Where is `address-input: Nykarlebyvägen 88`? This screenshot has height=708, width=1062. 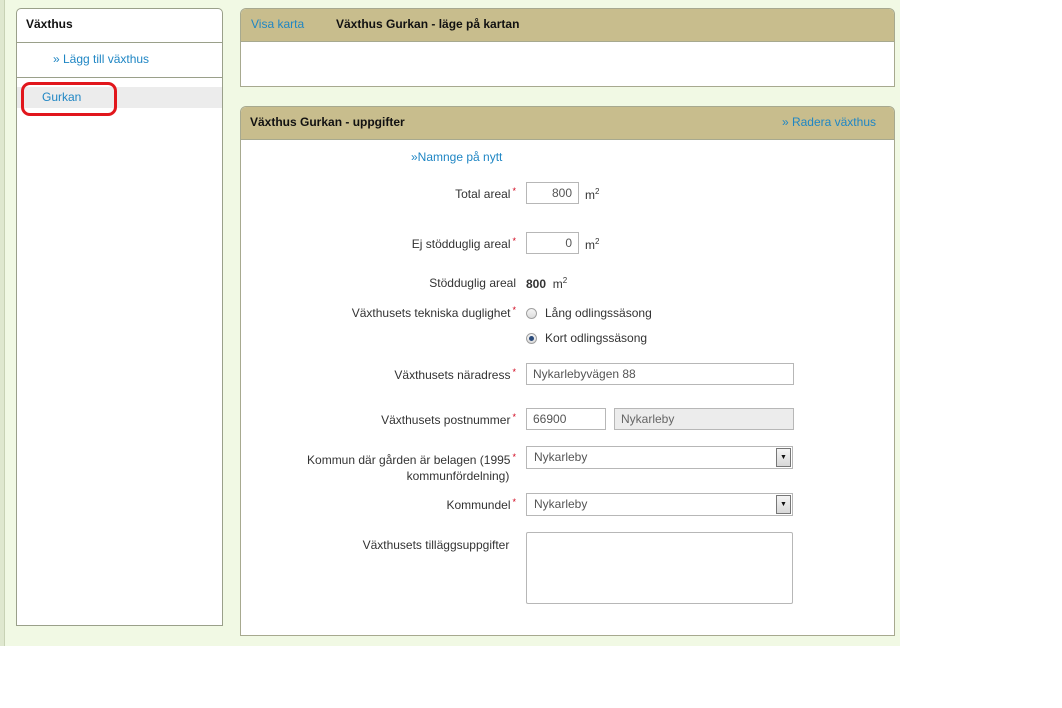
address-input: Nykarlebyvägen 88 is located at coordinates (660, 374).